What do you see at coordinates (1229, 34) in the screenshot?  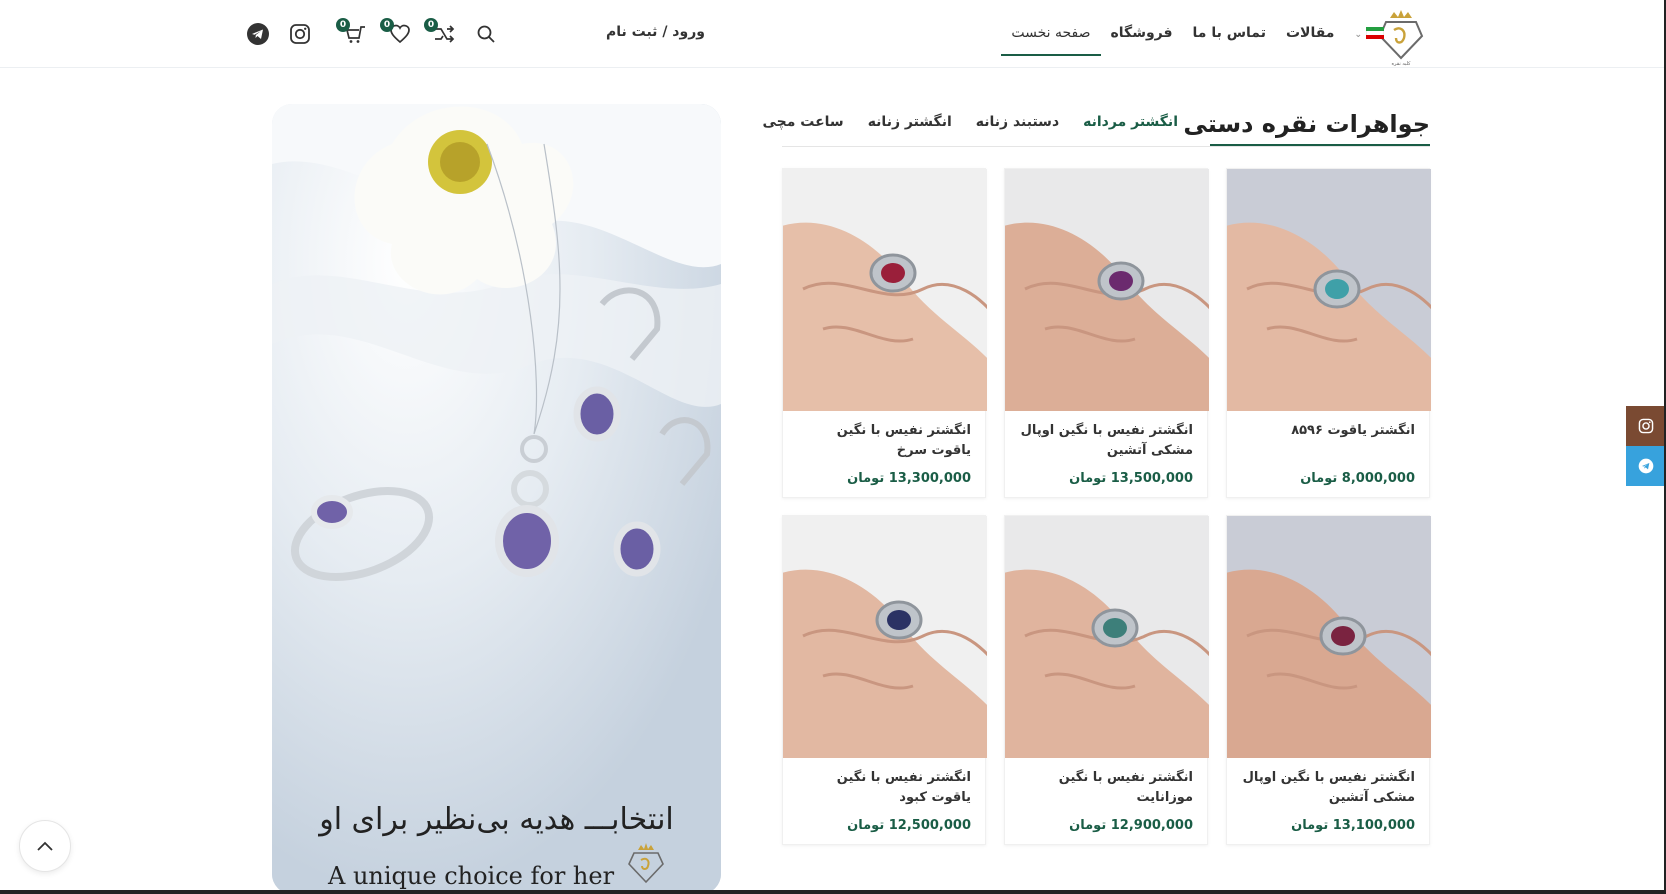 I see `nav-contact: تماس با ما` at bounding box center [1229, 34].